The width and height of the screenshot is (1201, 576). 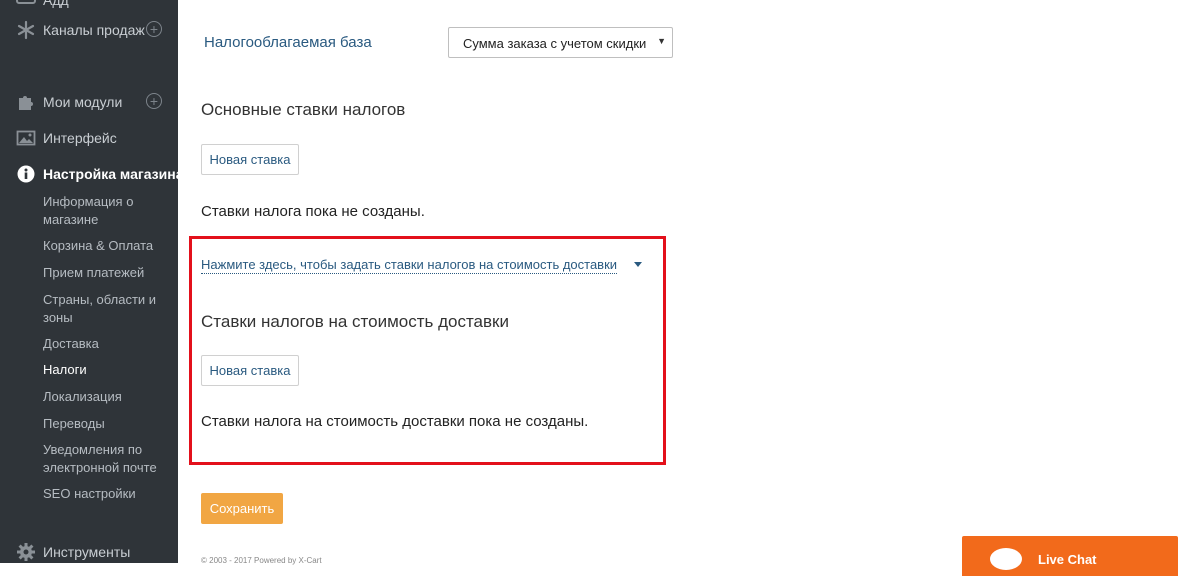 I want to click on asterisk-icon, so click(x=26, y=30).